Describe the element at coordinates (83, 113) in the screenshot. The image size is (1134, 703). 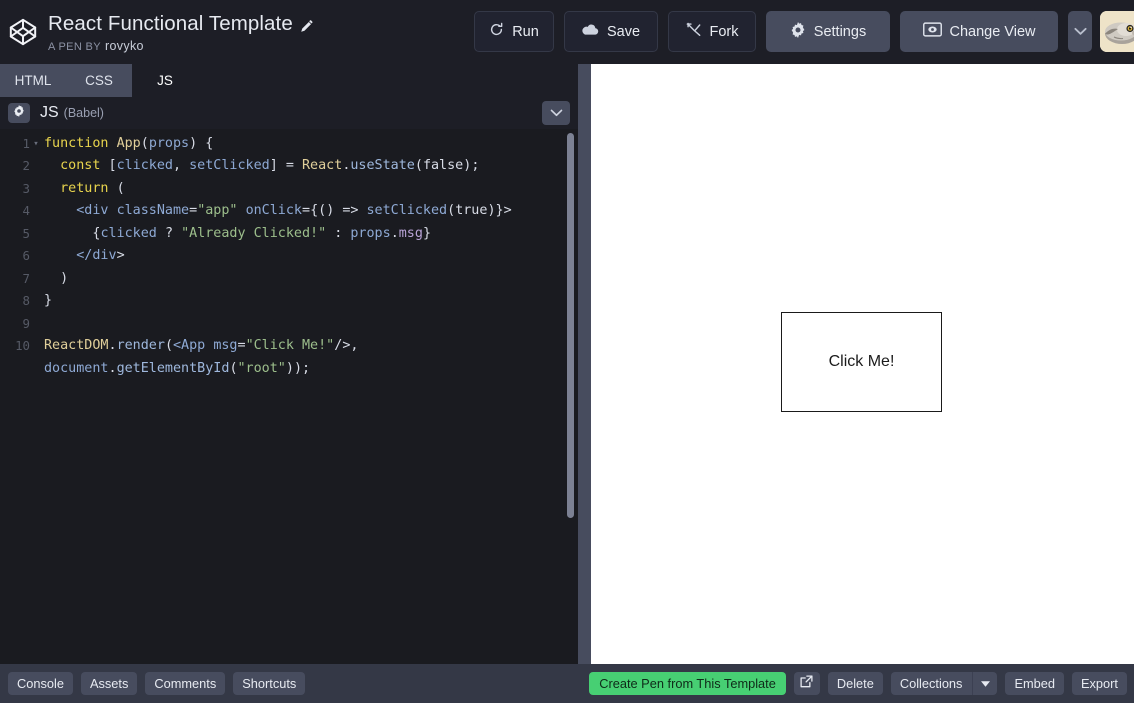
I see `editor-panel-subtitle: (Babel)` at that location.